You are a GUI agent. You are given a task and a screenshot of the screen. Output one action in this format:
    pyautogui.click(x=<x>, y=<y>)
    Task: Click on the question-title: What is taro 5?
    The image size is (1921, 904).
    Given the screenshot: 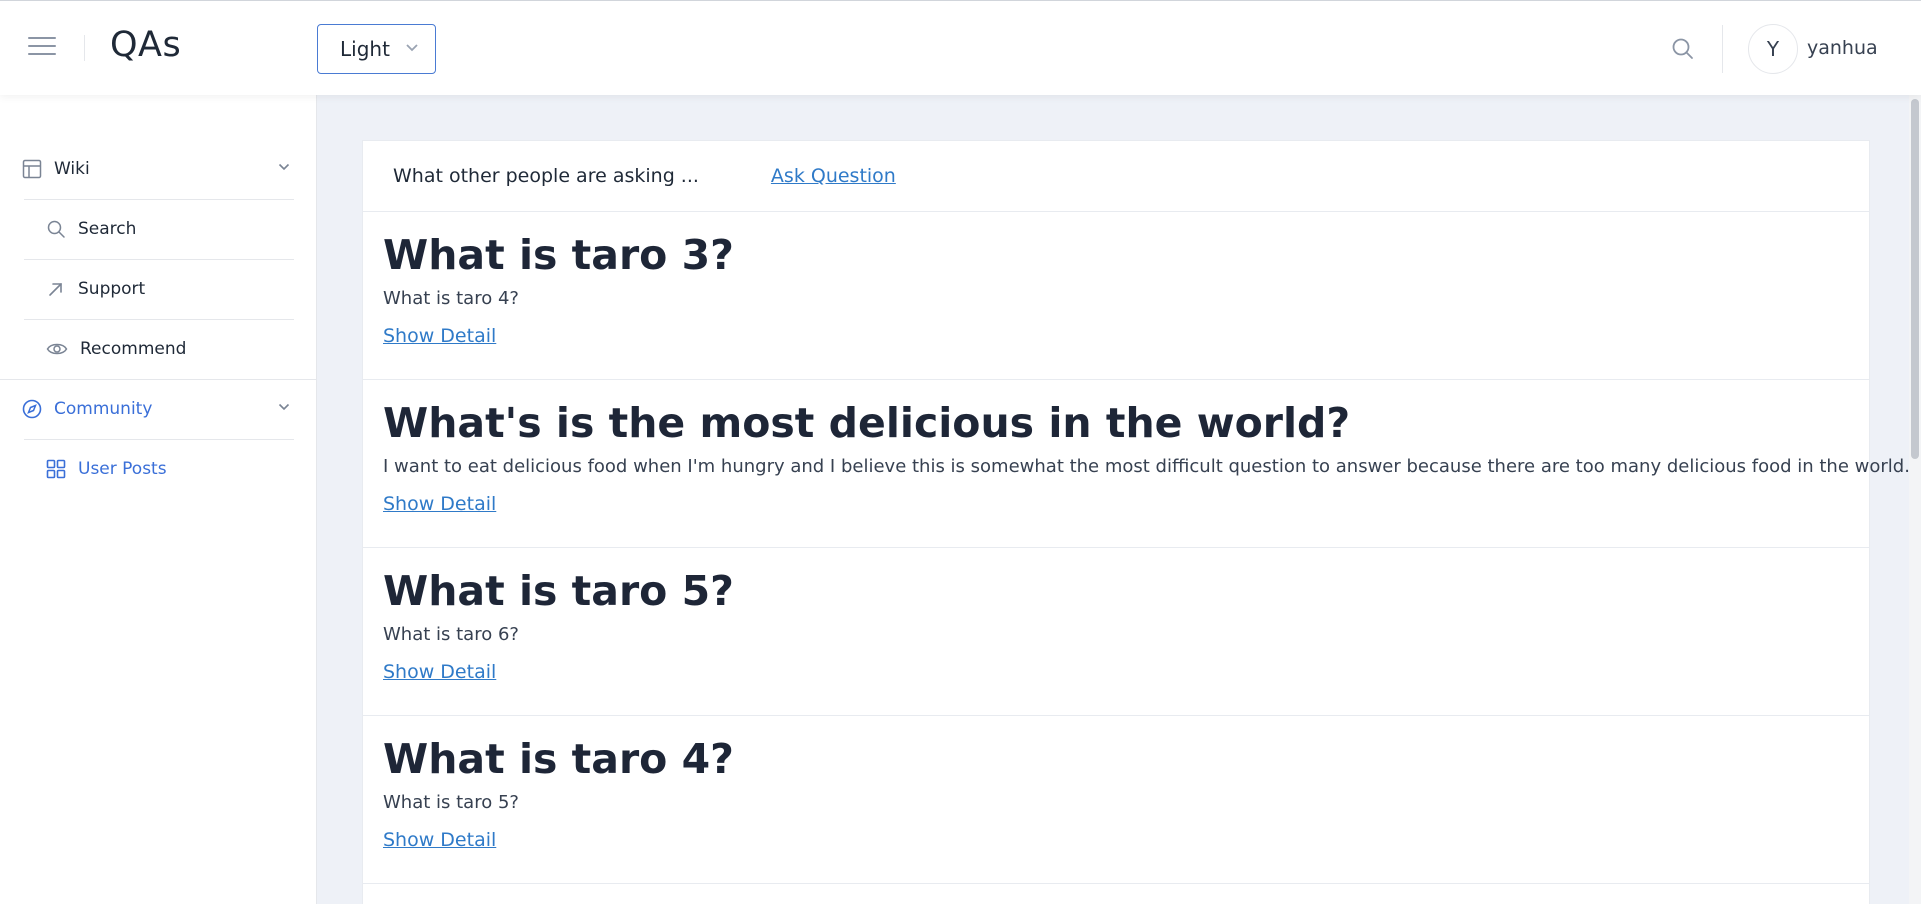 What is the action you would take?
    pyautogui.click(x=558, y=591)
    